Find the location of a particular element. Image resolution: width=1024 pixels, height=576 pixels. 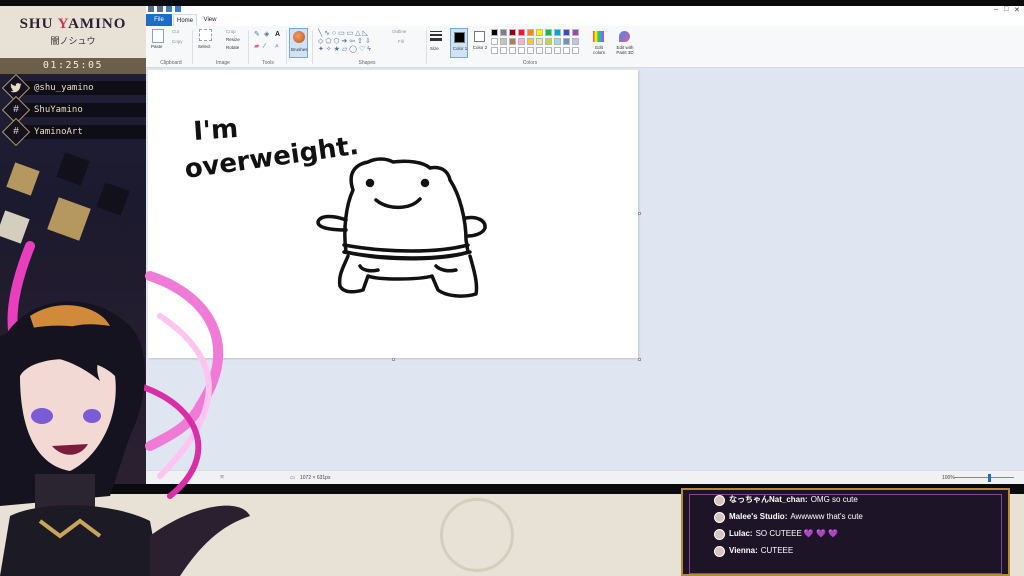

rotate-button: Rotate is located at coordinates (232, 47).